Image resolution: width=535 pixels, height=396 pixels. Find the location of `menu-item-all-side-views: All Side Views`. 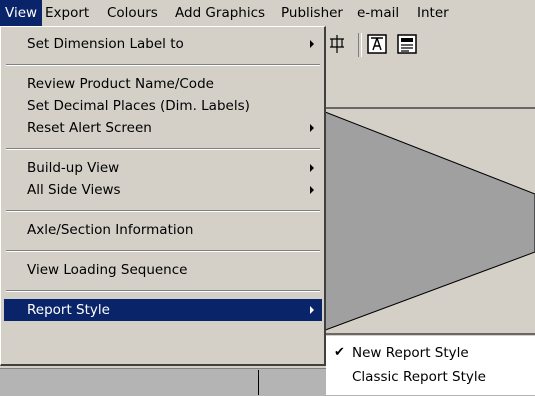

menu-item-all-side-views: All Side Views is located at coordinates (163, 190).